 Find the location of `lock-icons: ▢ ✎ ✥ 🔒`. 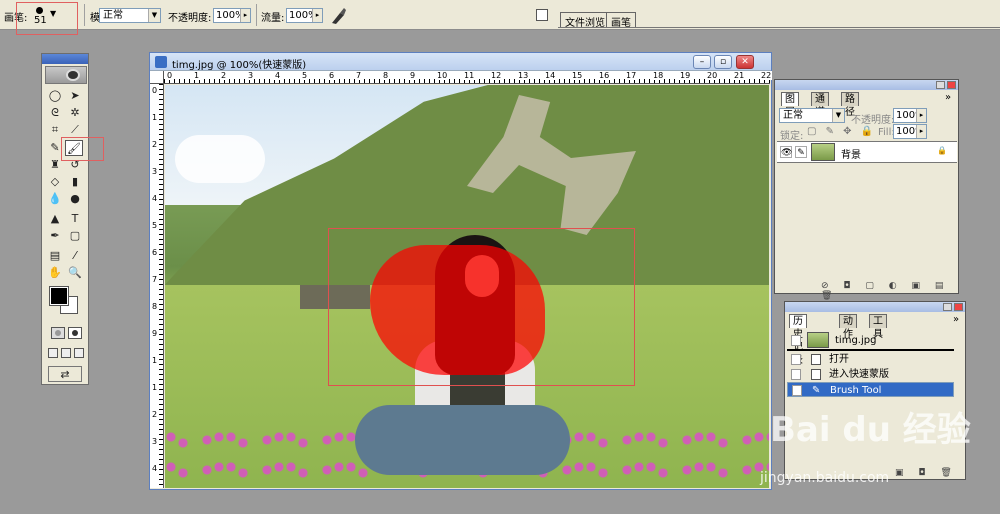

lock-icons: ▢ ✎ ✥ 🔒 is located at coordinates (841, 131).